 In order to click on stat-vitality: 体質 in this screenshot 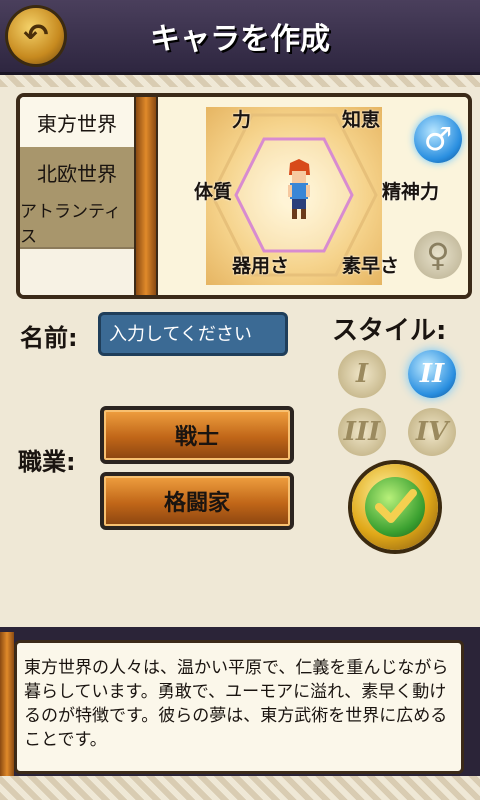, I will do `click(213, 192)`.